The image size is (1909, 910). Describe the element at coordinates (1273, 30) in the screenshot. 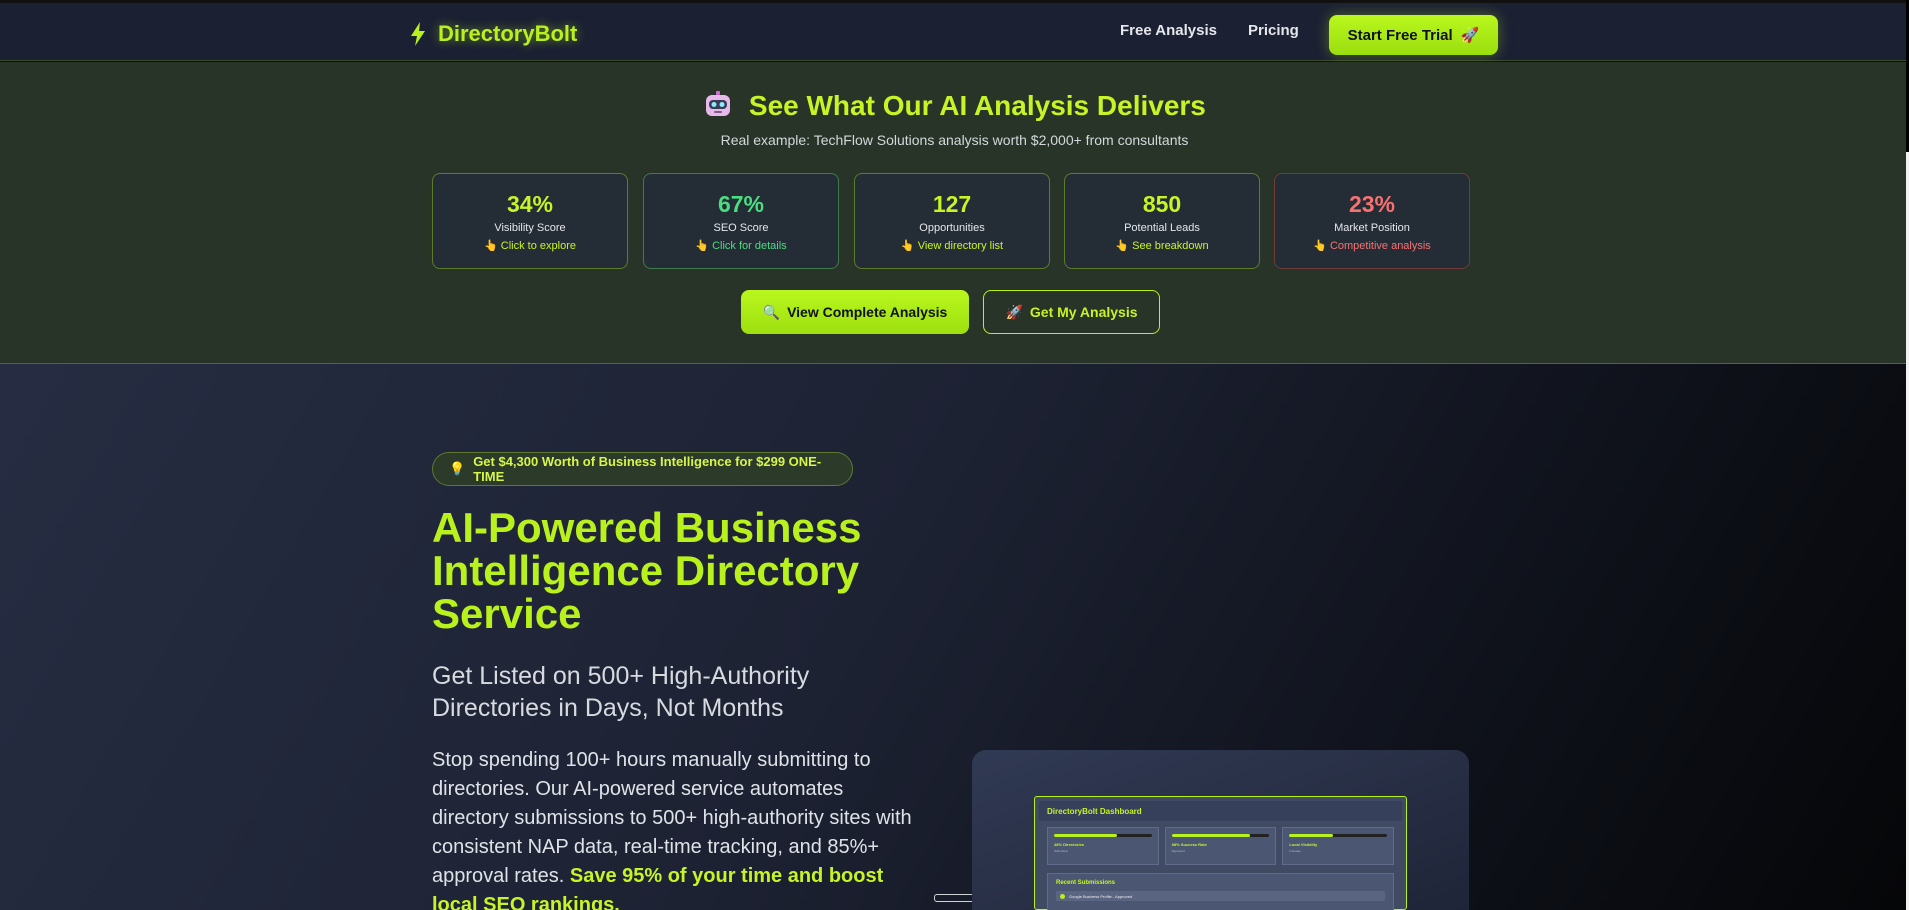

I see `nav-link-pricing: Pricing` at that location.